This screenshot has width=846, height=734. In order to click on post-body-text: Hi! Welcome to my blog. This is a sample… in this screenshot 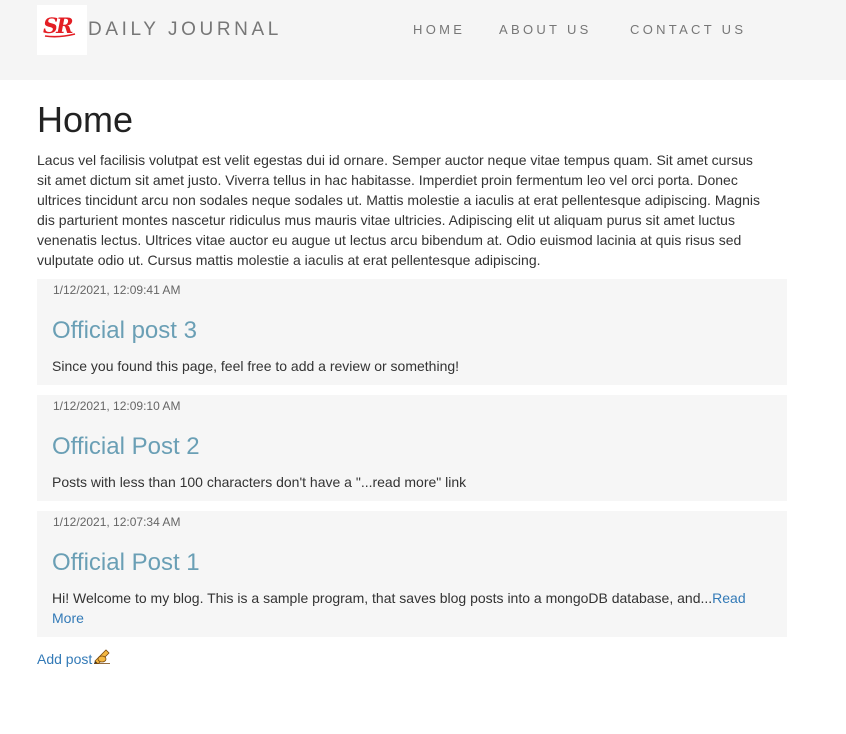, I will do `click(382, 598)`.